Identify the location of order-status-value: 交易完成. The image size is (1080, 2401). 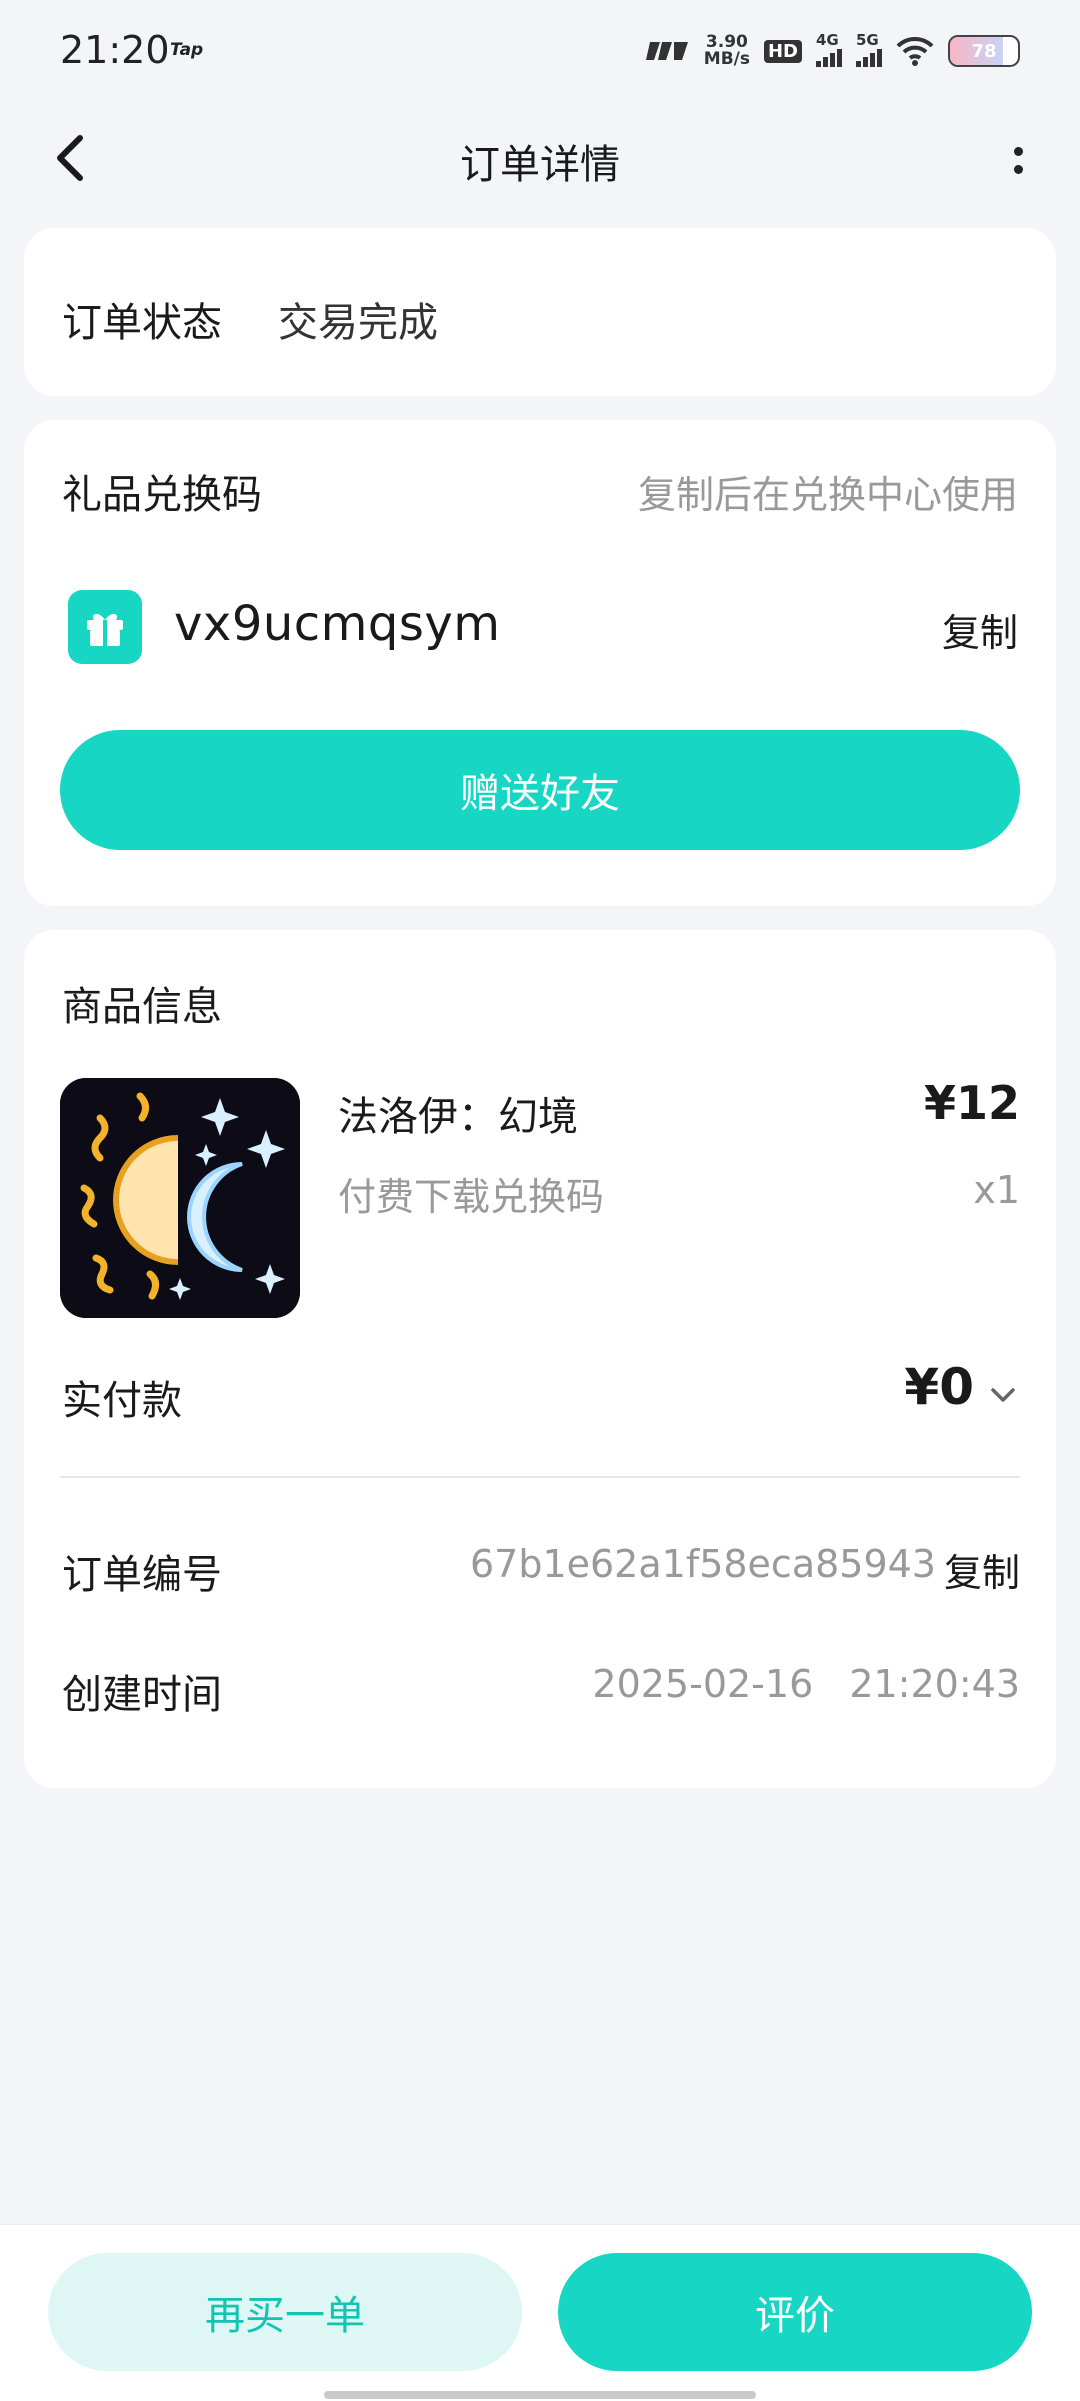
(358, 323).